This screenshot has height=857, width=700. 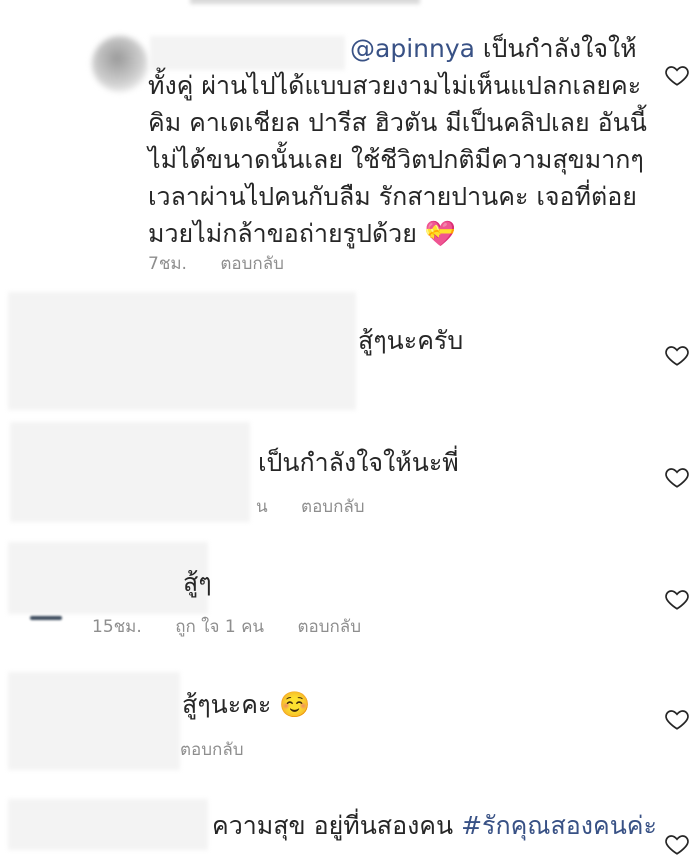 What do you see at coordinates (247, 53) in the screenshot?
I see `username-redacted` at bounding box center [247, 53].